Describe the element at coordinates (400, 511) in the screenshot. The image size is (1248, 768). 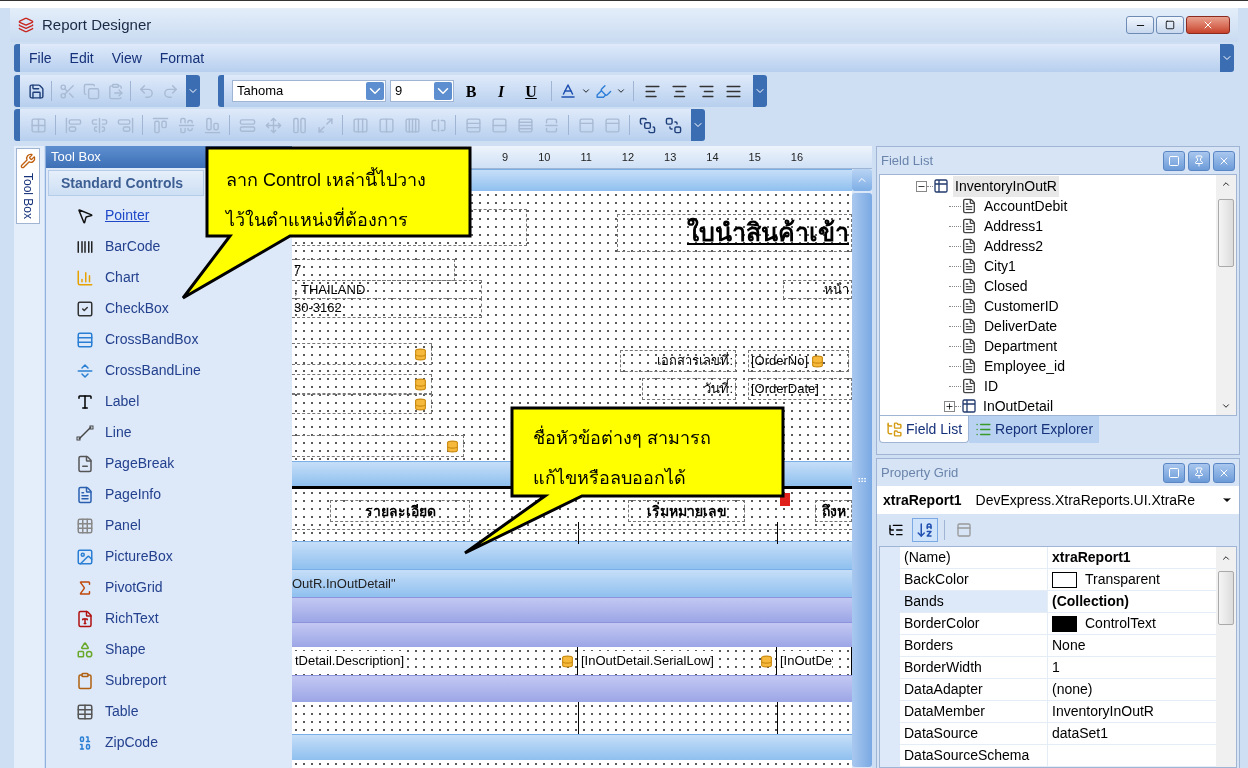
I see `control-frame: รายละเอียด` at that location.